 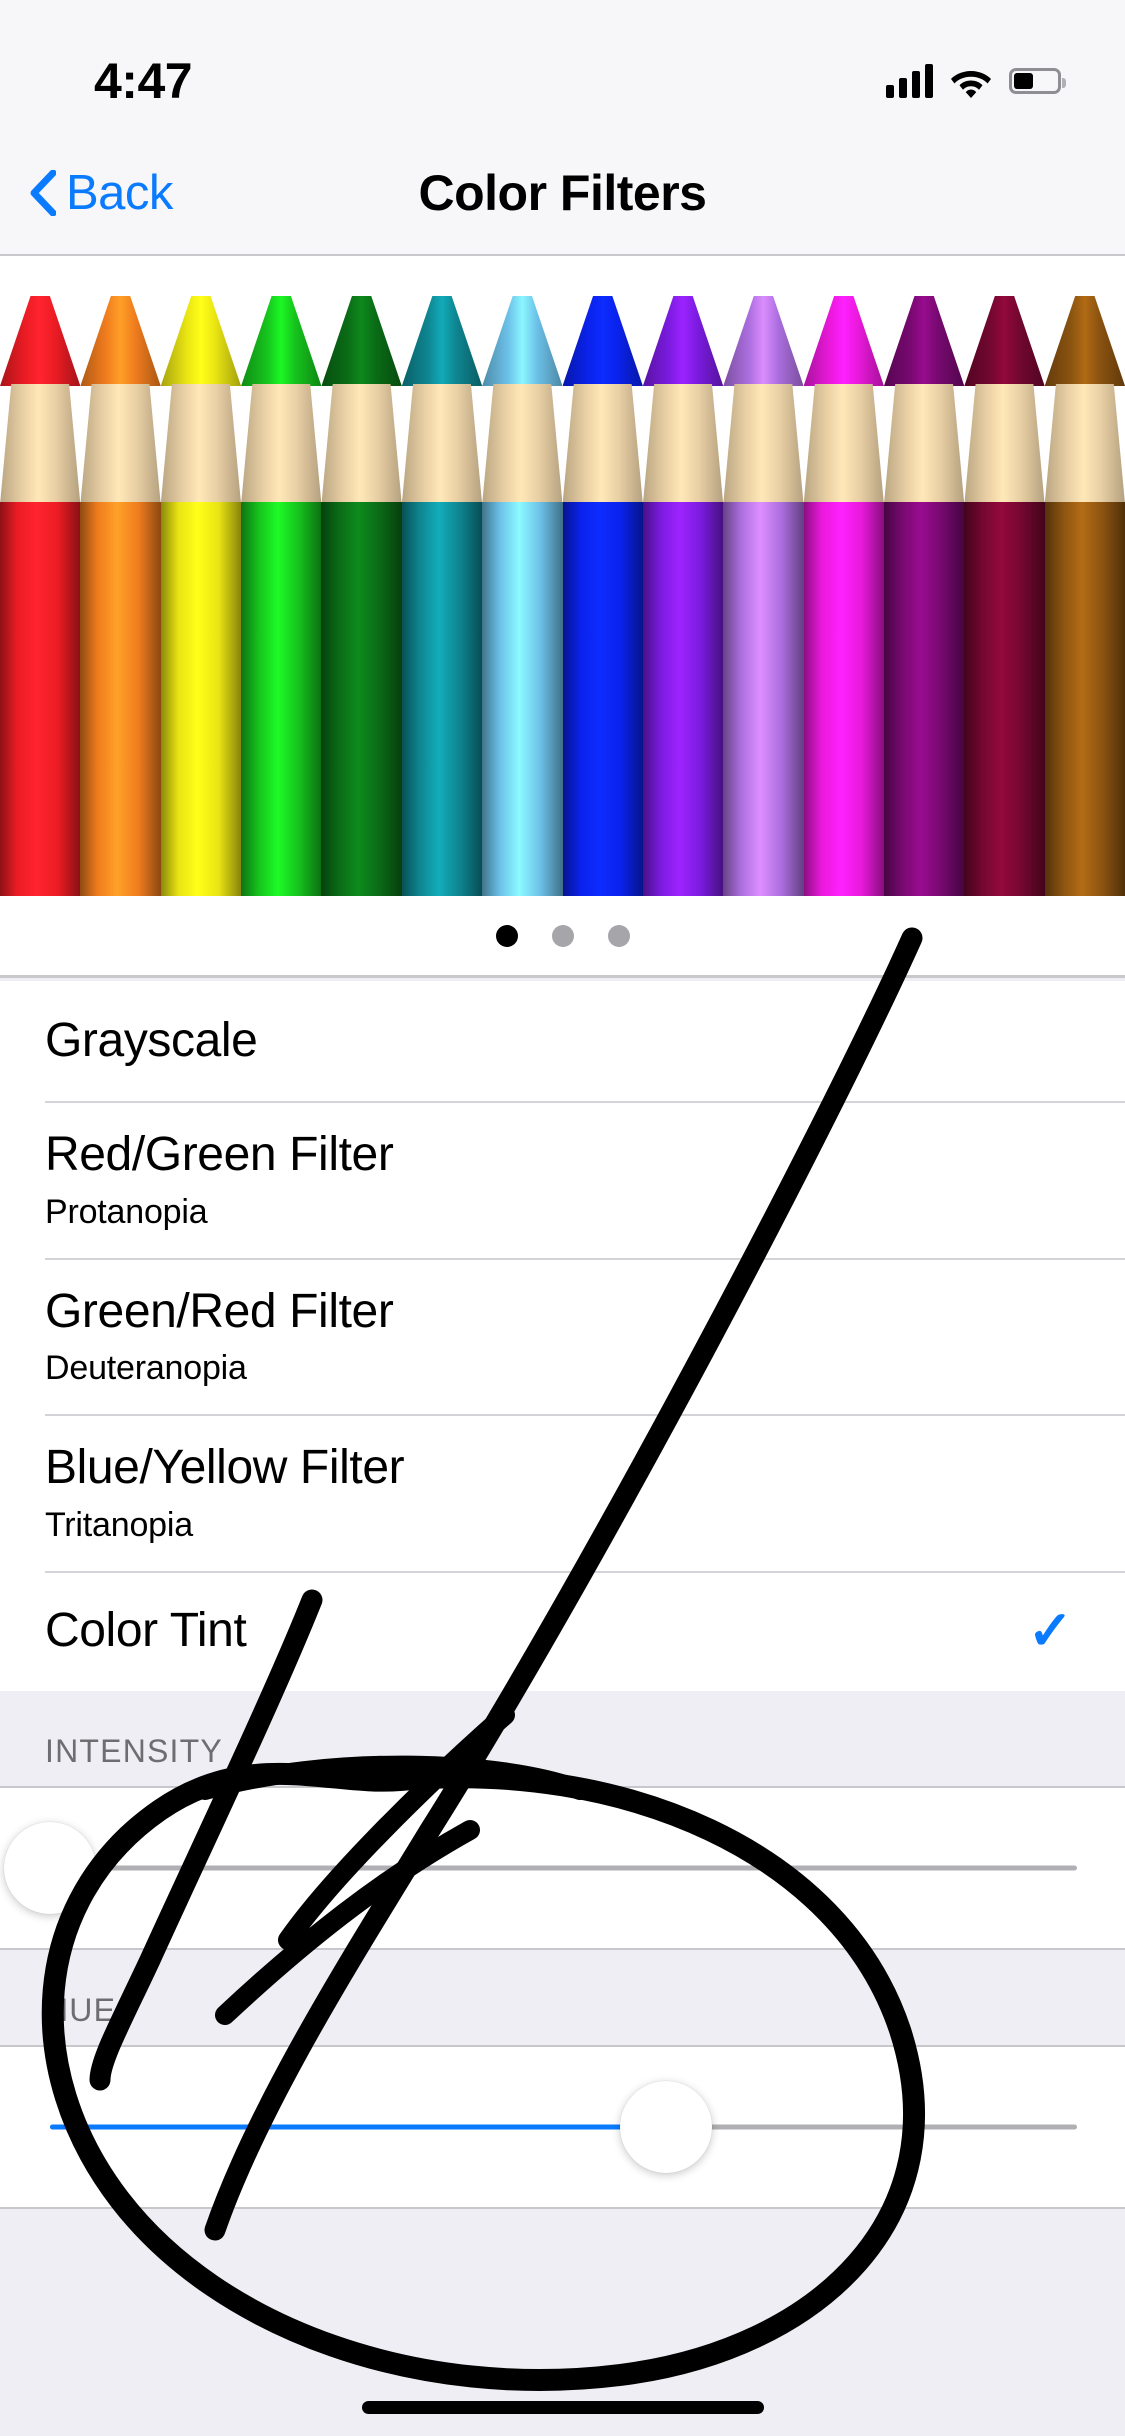 I want to click on intensity-slider, so click(x=562, y=1868).